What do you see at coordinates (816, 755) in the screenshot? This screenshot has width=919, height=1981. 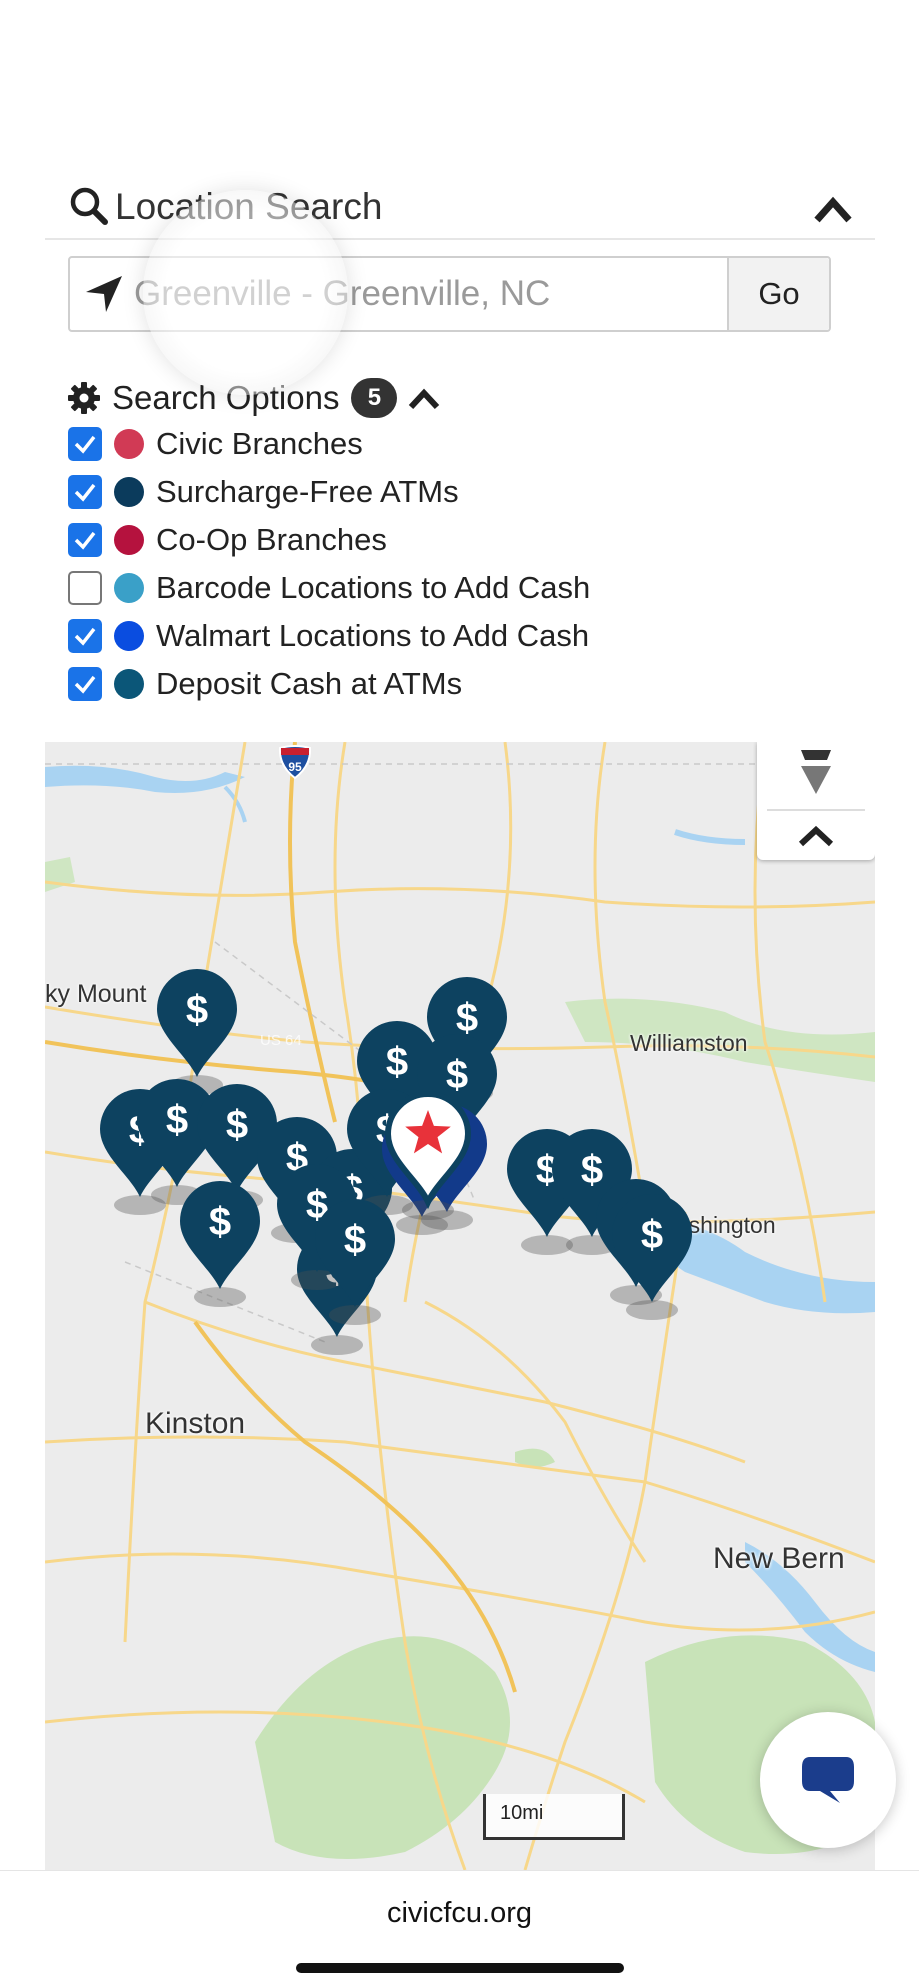 I see `compass-icon` at bounding box center [816, 755].